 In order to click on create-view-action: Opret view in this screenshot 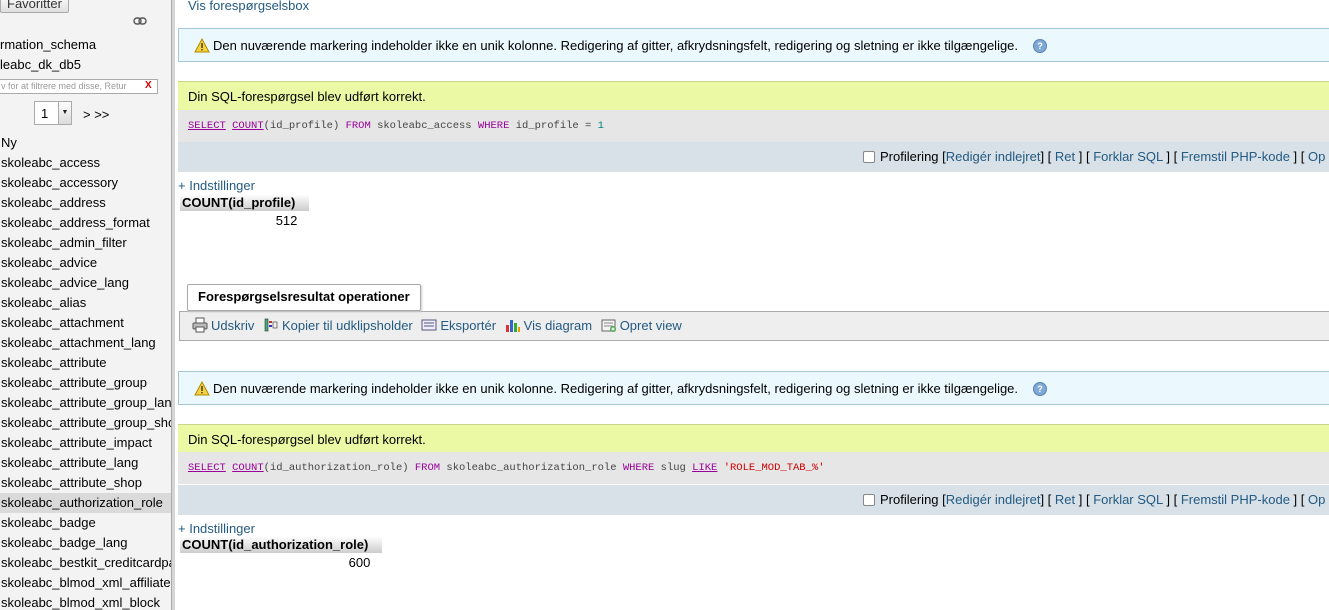, I will do `click(641, 325)`.